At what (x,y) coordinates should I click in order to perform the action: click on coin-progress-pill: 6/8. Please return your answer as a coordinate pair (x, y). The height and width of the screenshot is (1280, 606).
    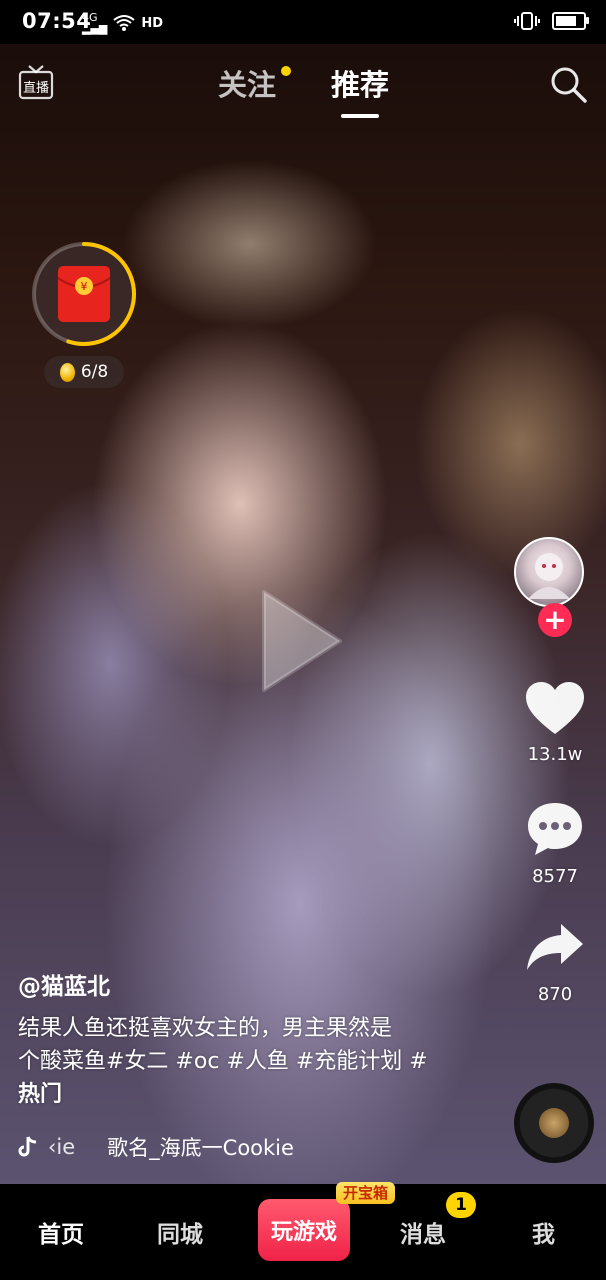
    Looking at the image, I should click on (84, 372).